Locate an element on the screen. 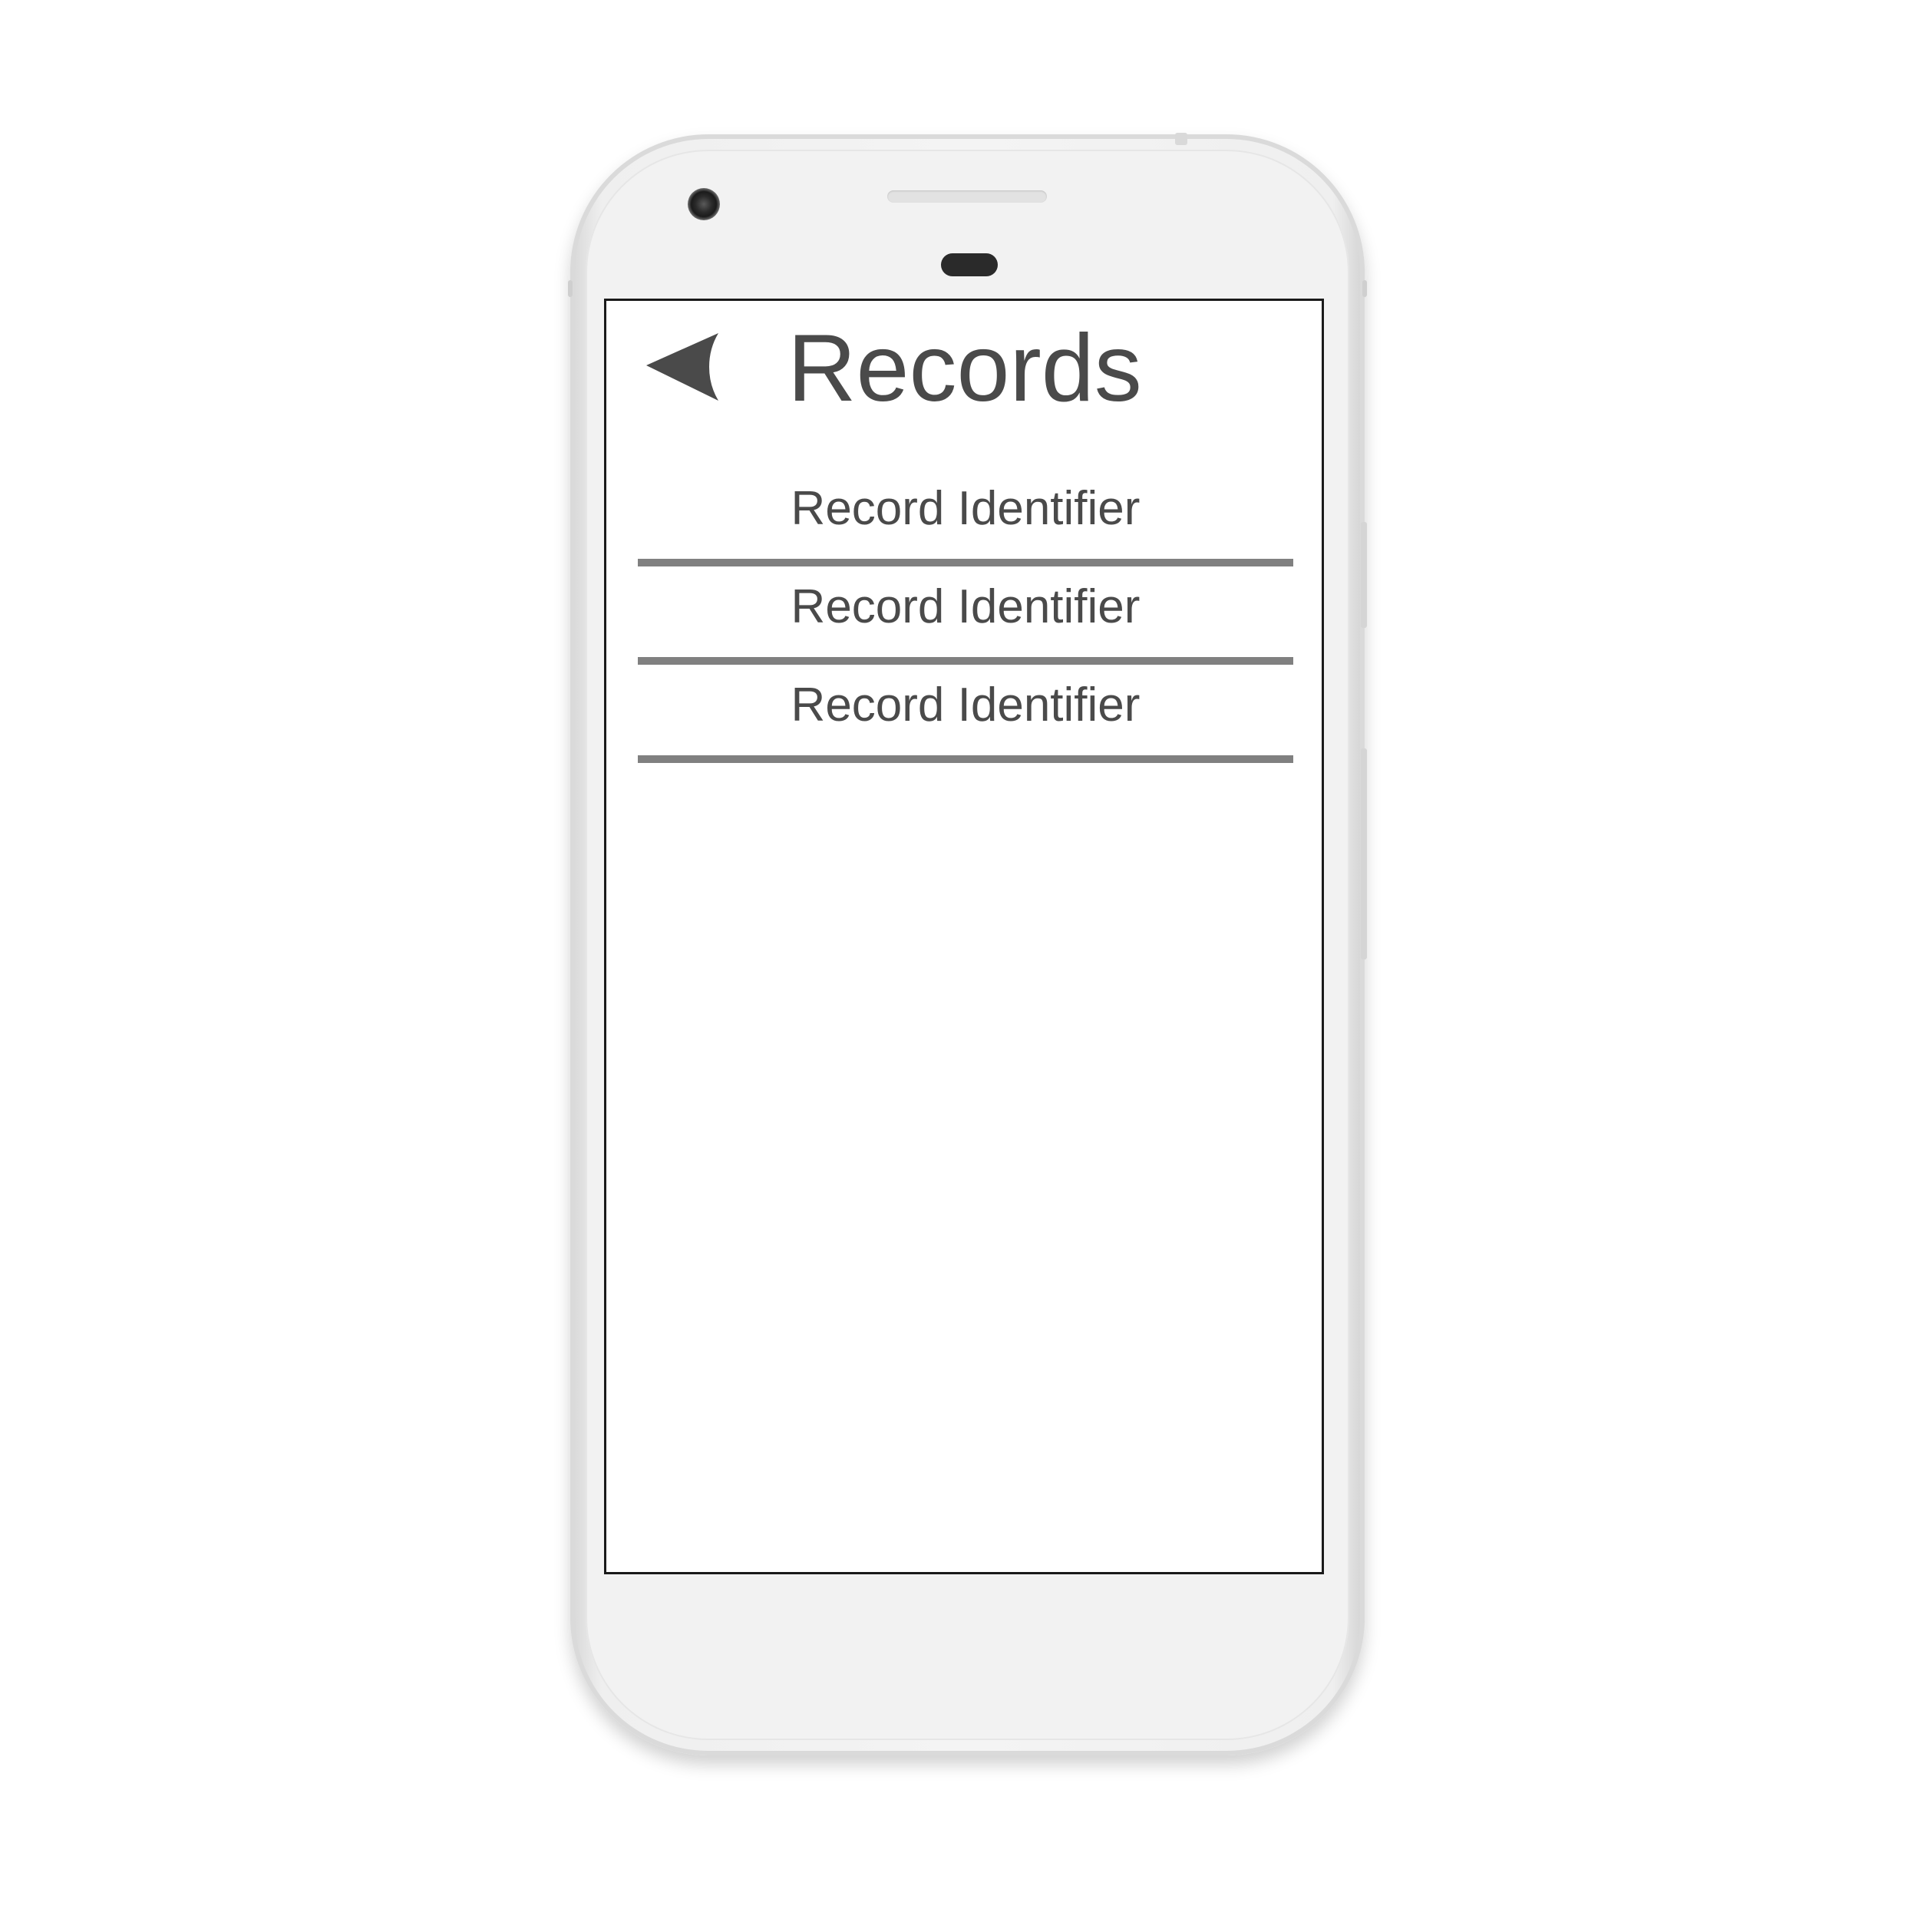 The width and height of the screenshot is (1928, 1932). left-edge-mark is located at coordinates (571, 288).